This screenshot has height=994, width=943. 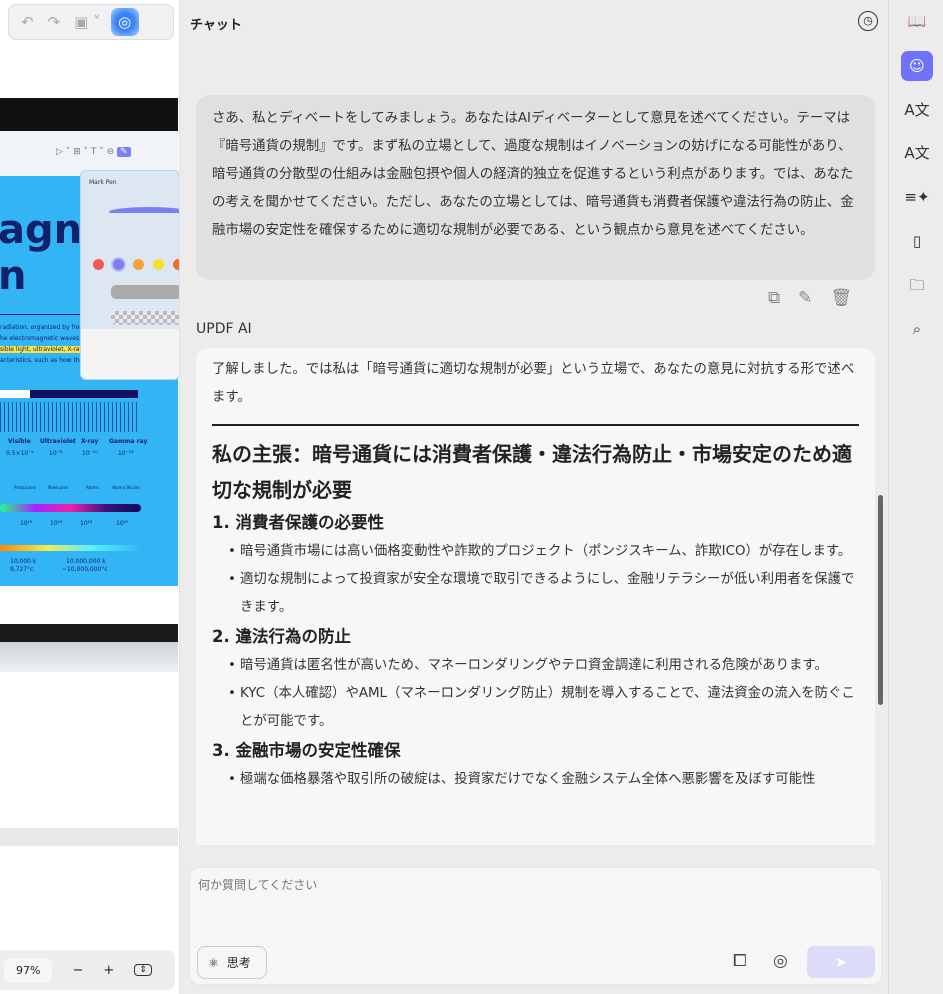 What do you see at coordinates (56, 523) in the screenshot?
I see `frequency: 10¹⁶` at bounding box center [56, 523].